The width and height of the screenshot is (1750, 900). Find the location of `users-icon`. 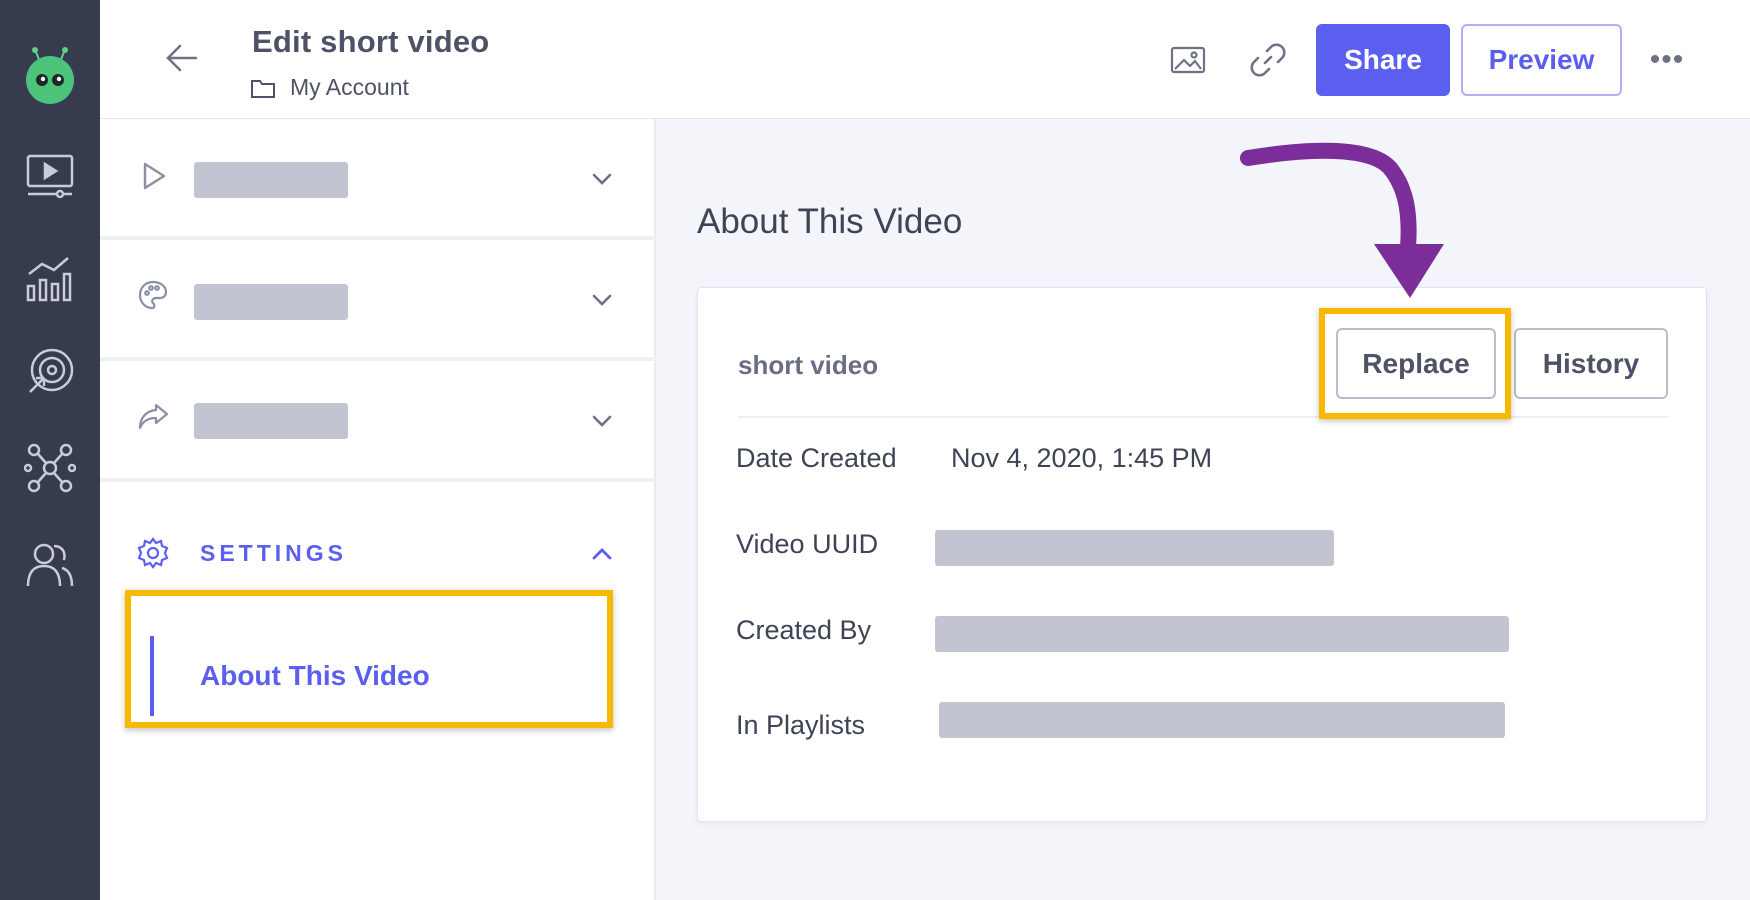

users-icon is located at coordinates (50, 564).